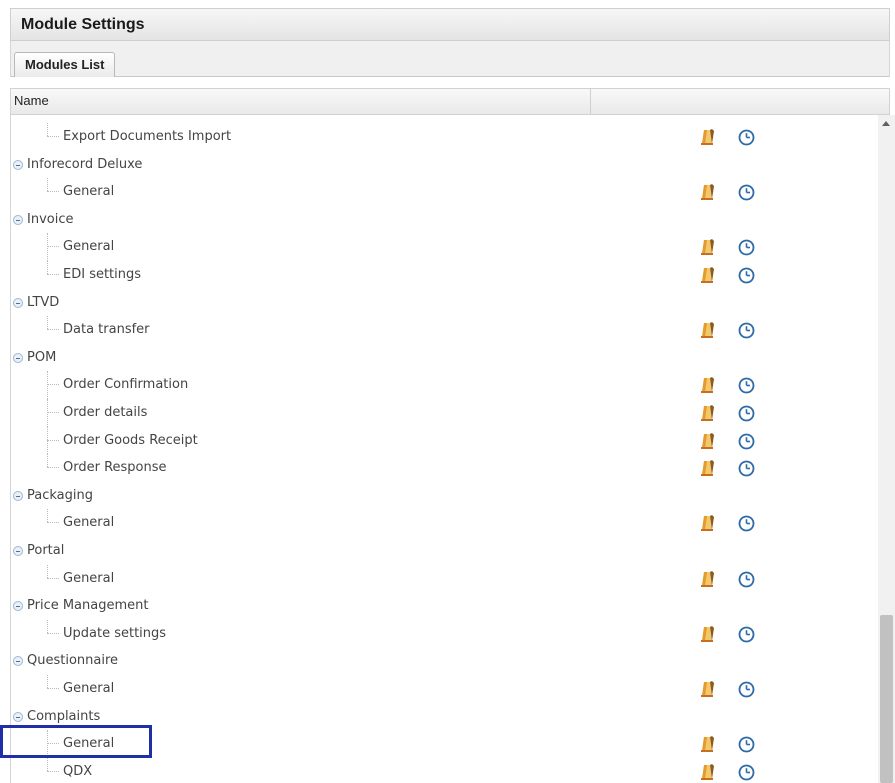  I want to click on tree-group-row: Inforecord Deluxe, so click(441, 164).